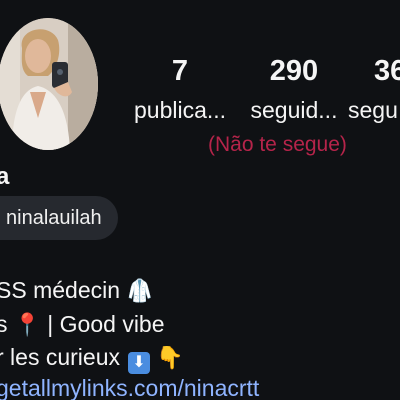  I want to click on bio-line-1: SS médecin 🥼, so click(76, 290).